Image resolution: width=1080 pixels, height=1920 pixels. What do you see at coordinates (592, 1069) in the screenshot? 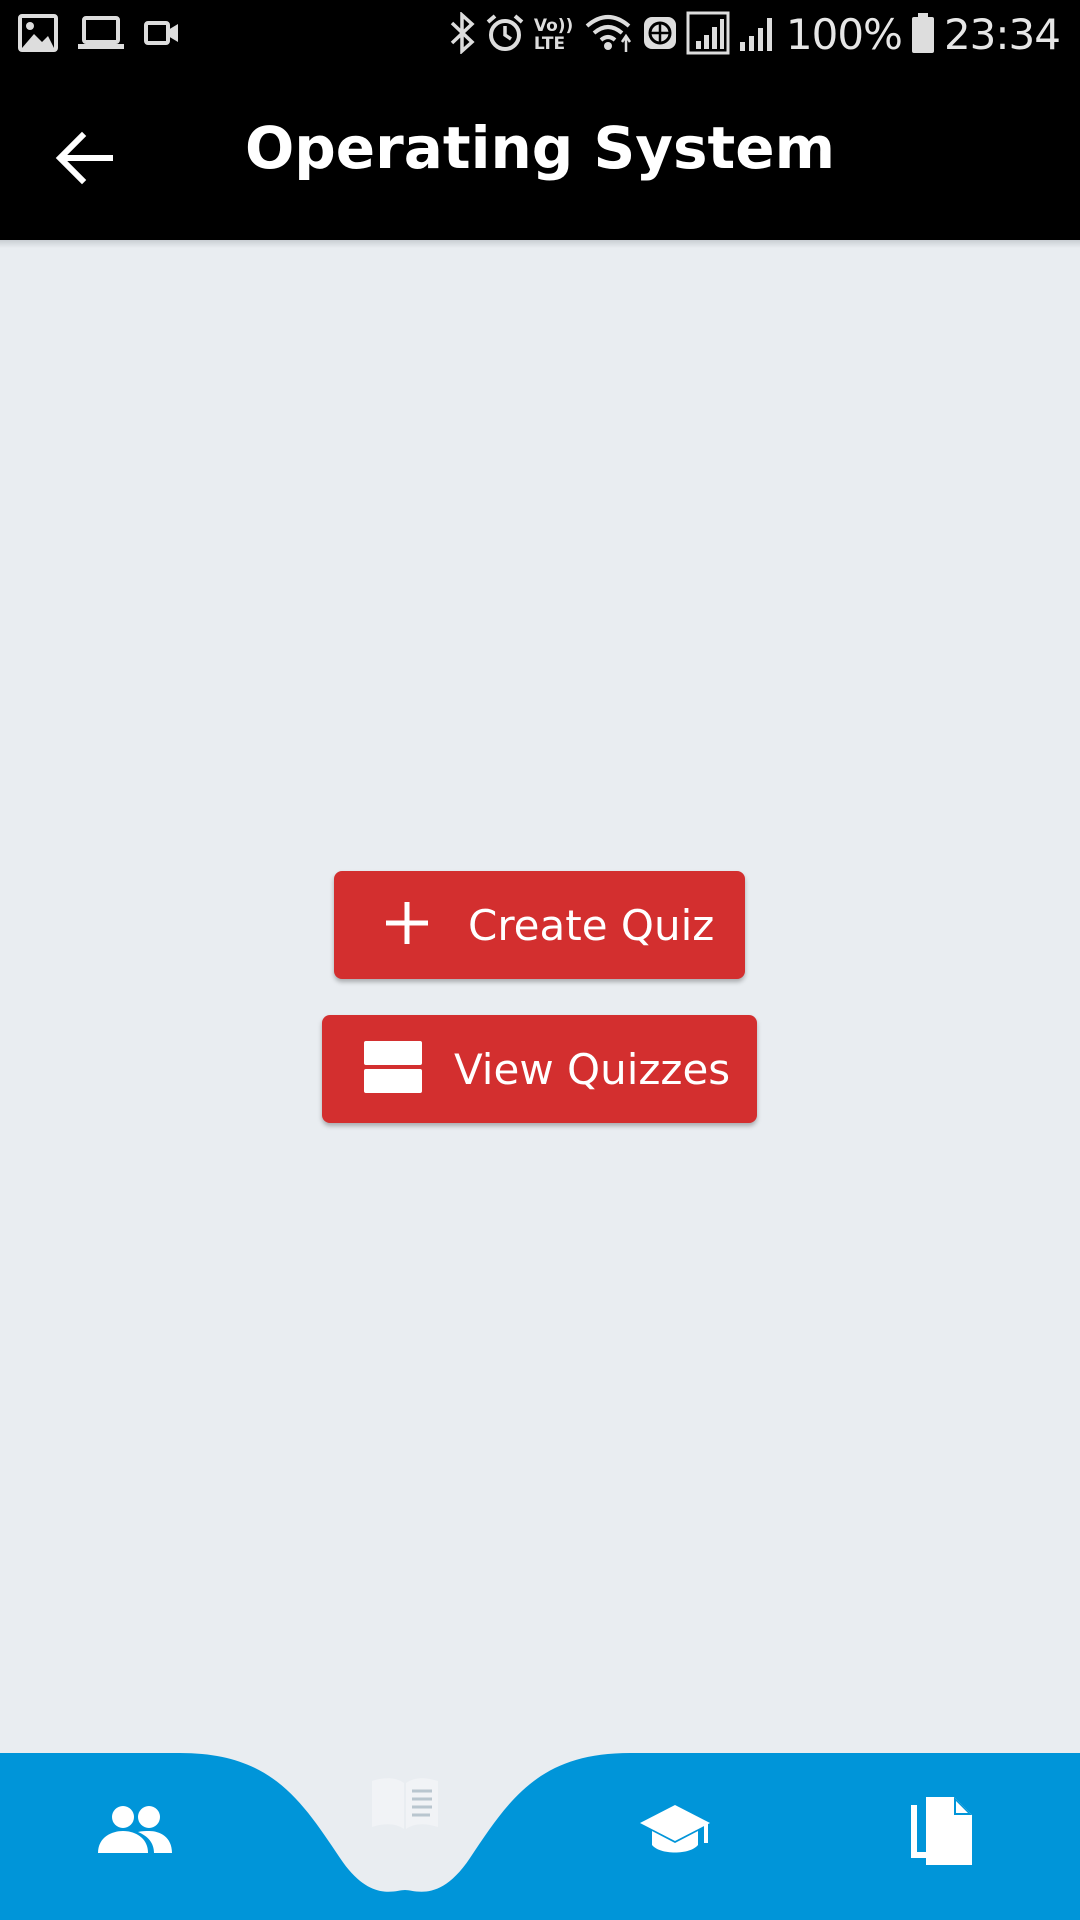
I see `view-quizzes-label: View Quizzes` at bounding box center [592, 1069].